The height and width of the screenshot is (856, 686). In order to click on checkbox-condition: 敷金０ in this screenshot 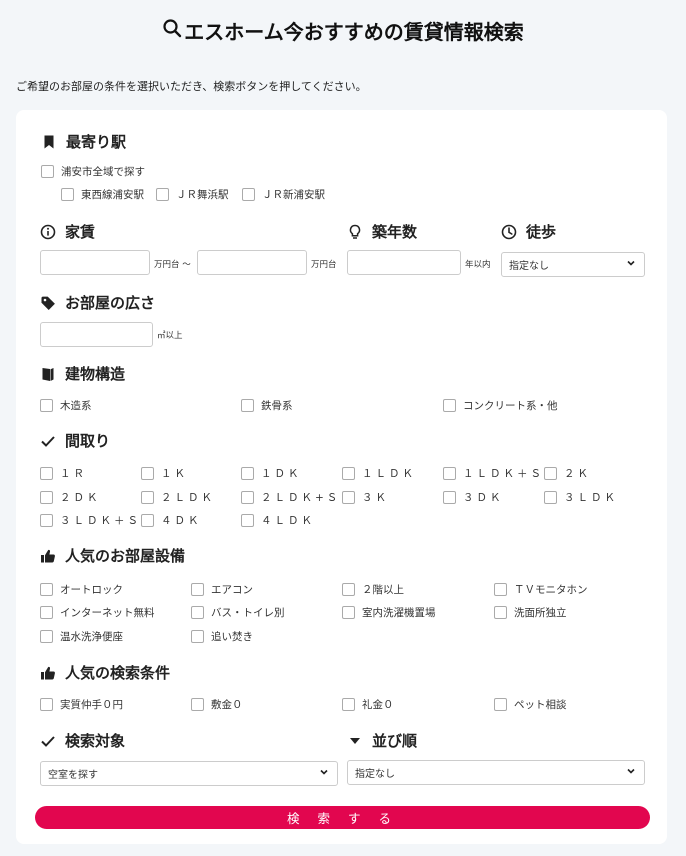, I will do `click(217, 704)`.